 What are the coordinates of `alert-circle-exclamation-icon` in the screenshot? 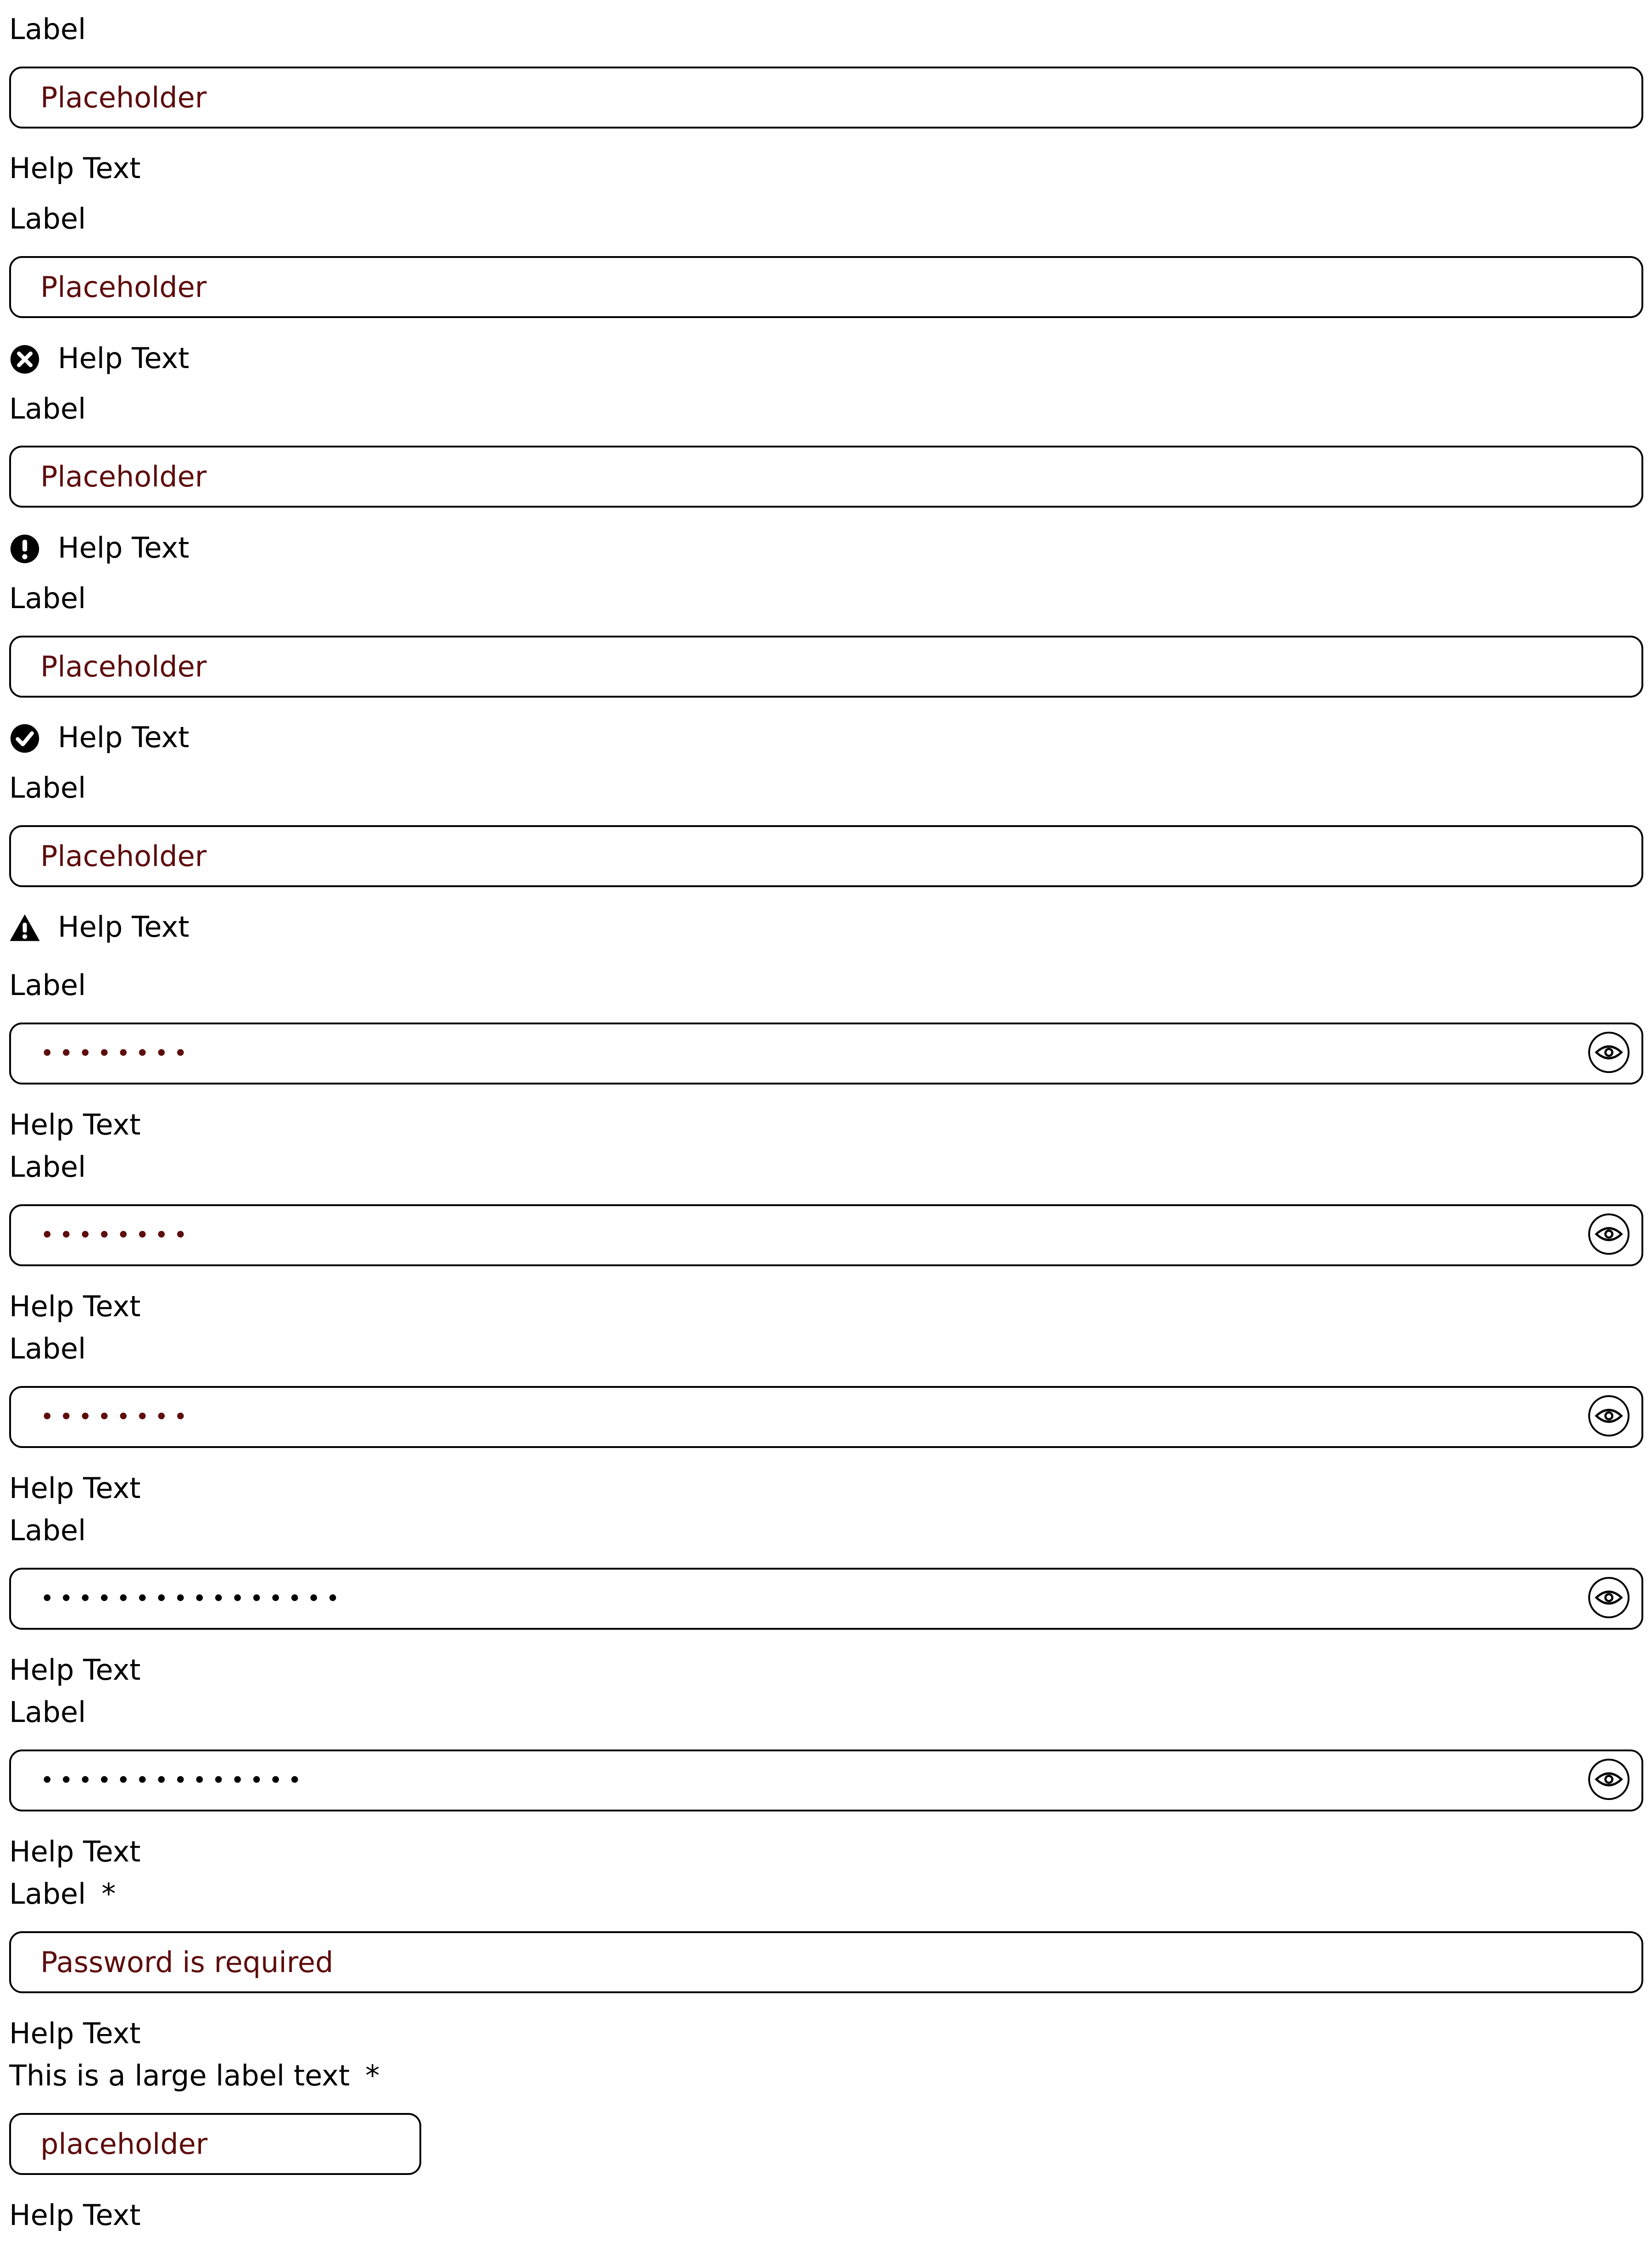 It's located at (25, 549).